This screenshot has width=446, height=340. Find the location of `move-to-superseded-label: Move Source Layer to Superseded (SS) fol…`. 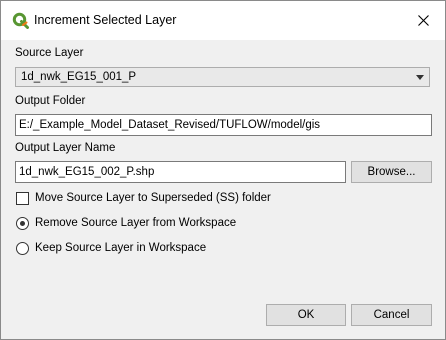

move-to-superseded-label: Move Source Layer to Superseded (SS) fol… is located at coordinates (153, 198).